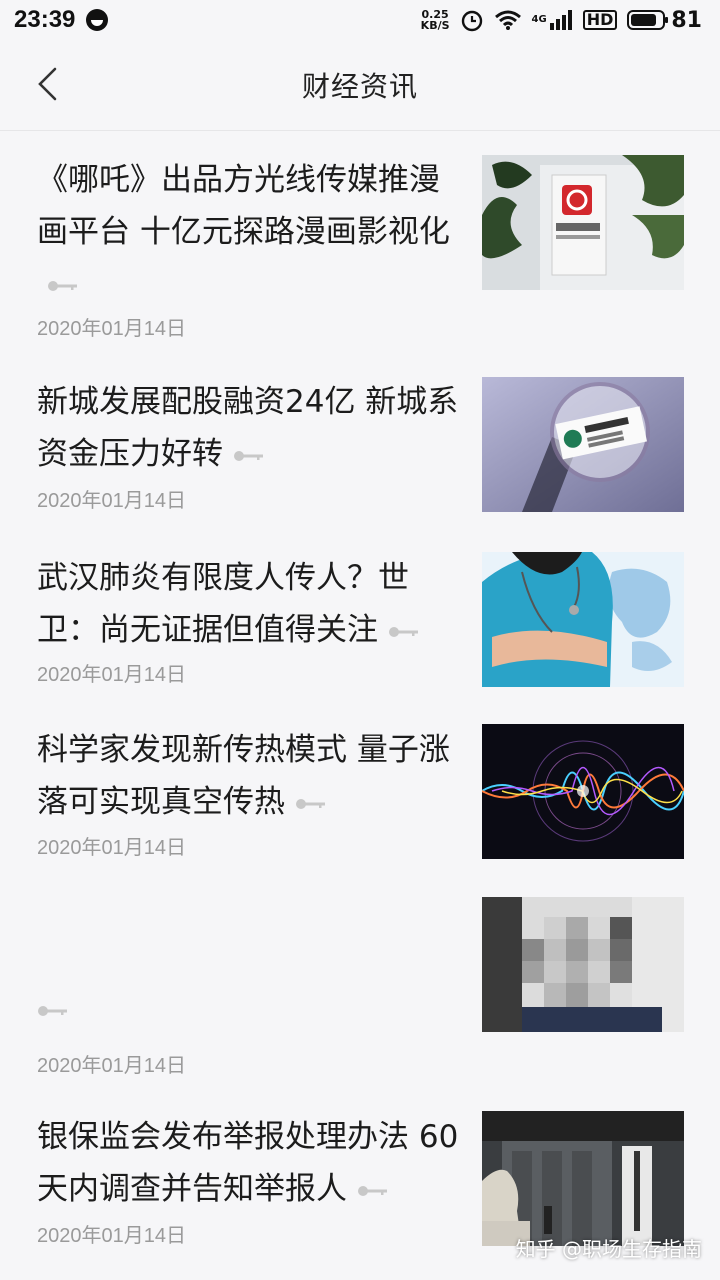 The image size is (720, 1280). I want to click on battery-level: 81, so click(686, 20).